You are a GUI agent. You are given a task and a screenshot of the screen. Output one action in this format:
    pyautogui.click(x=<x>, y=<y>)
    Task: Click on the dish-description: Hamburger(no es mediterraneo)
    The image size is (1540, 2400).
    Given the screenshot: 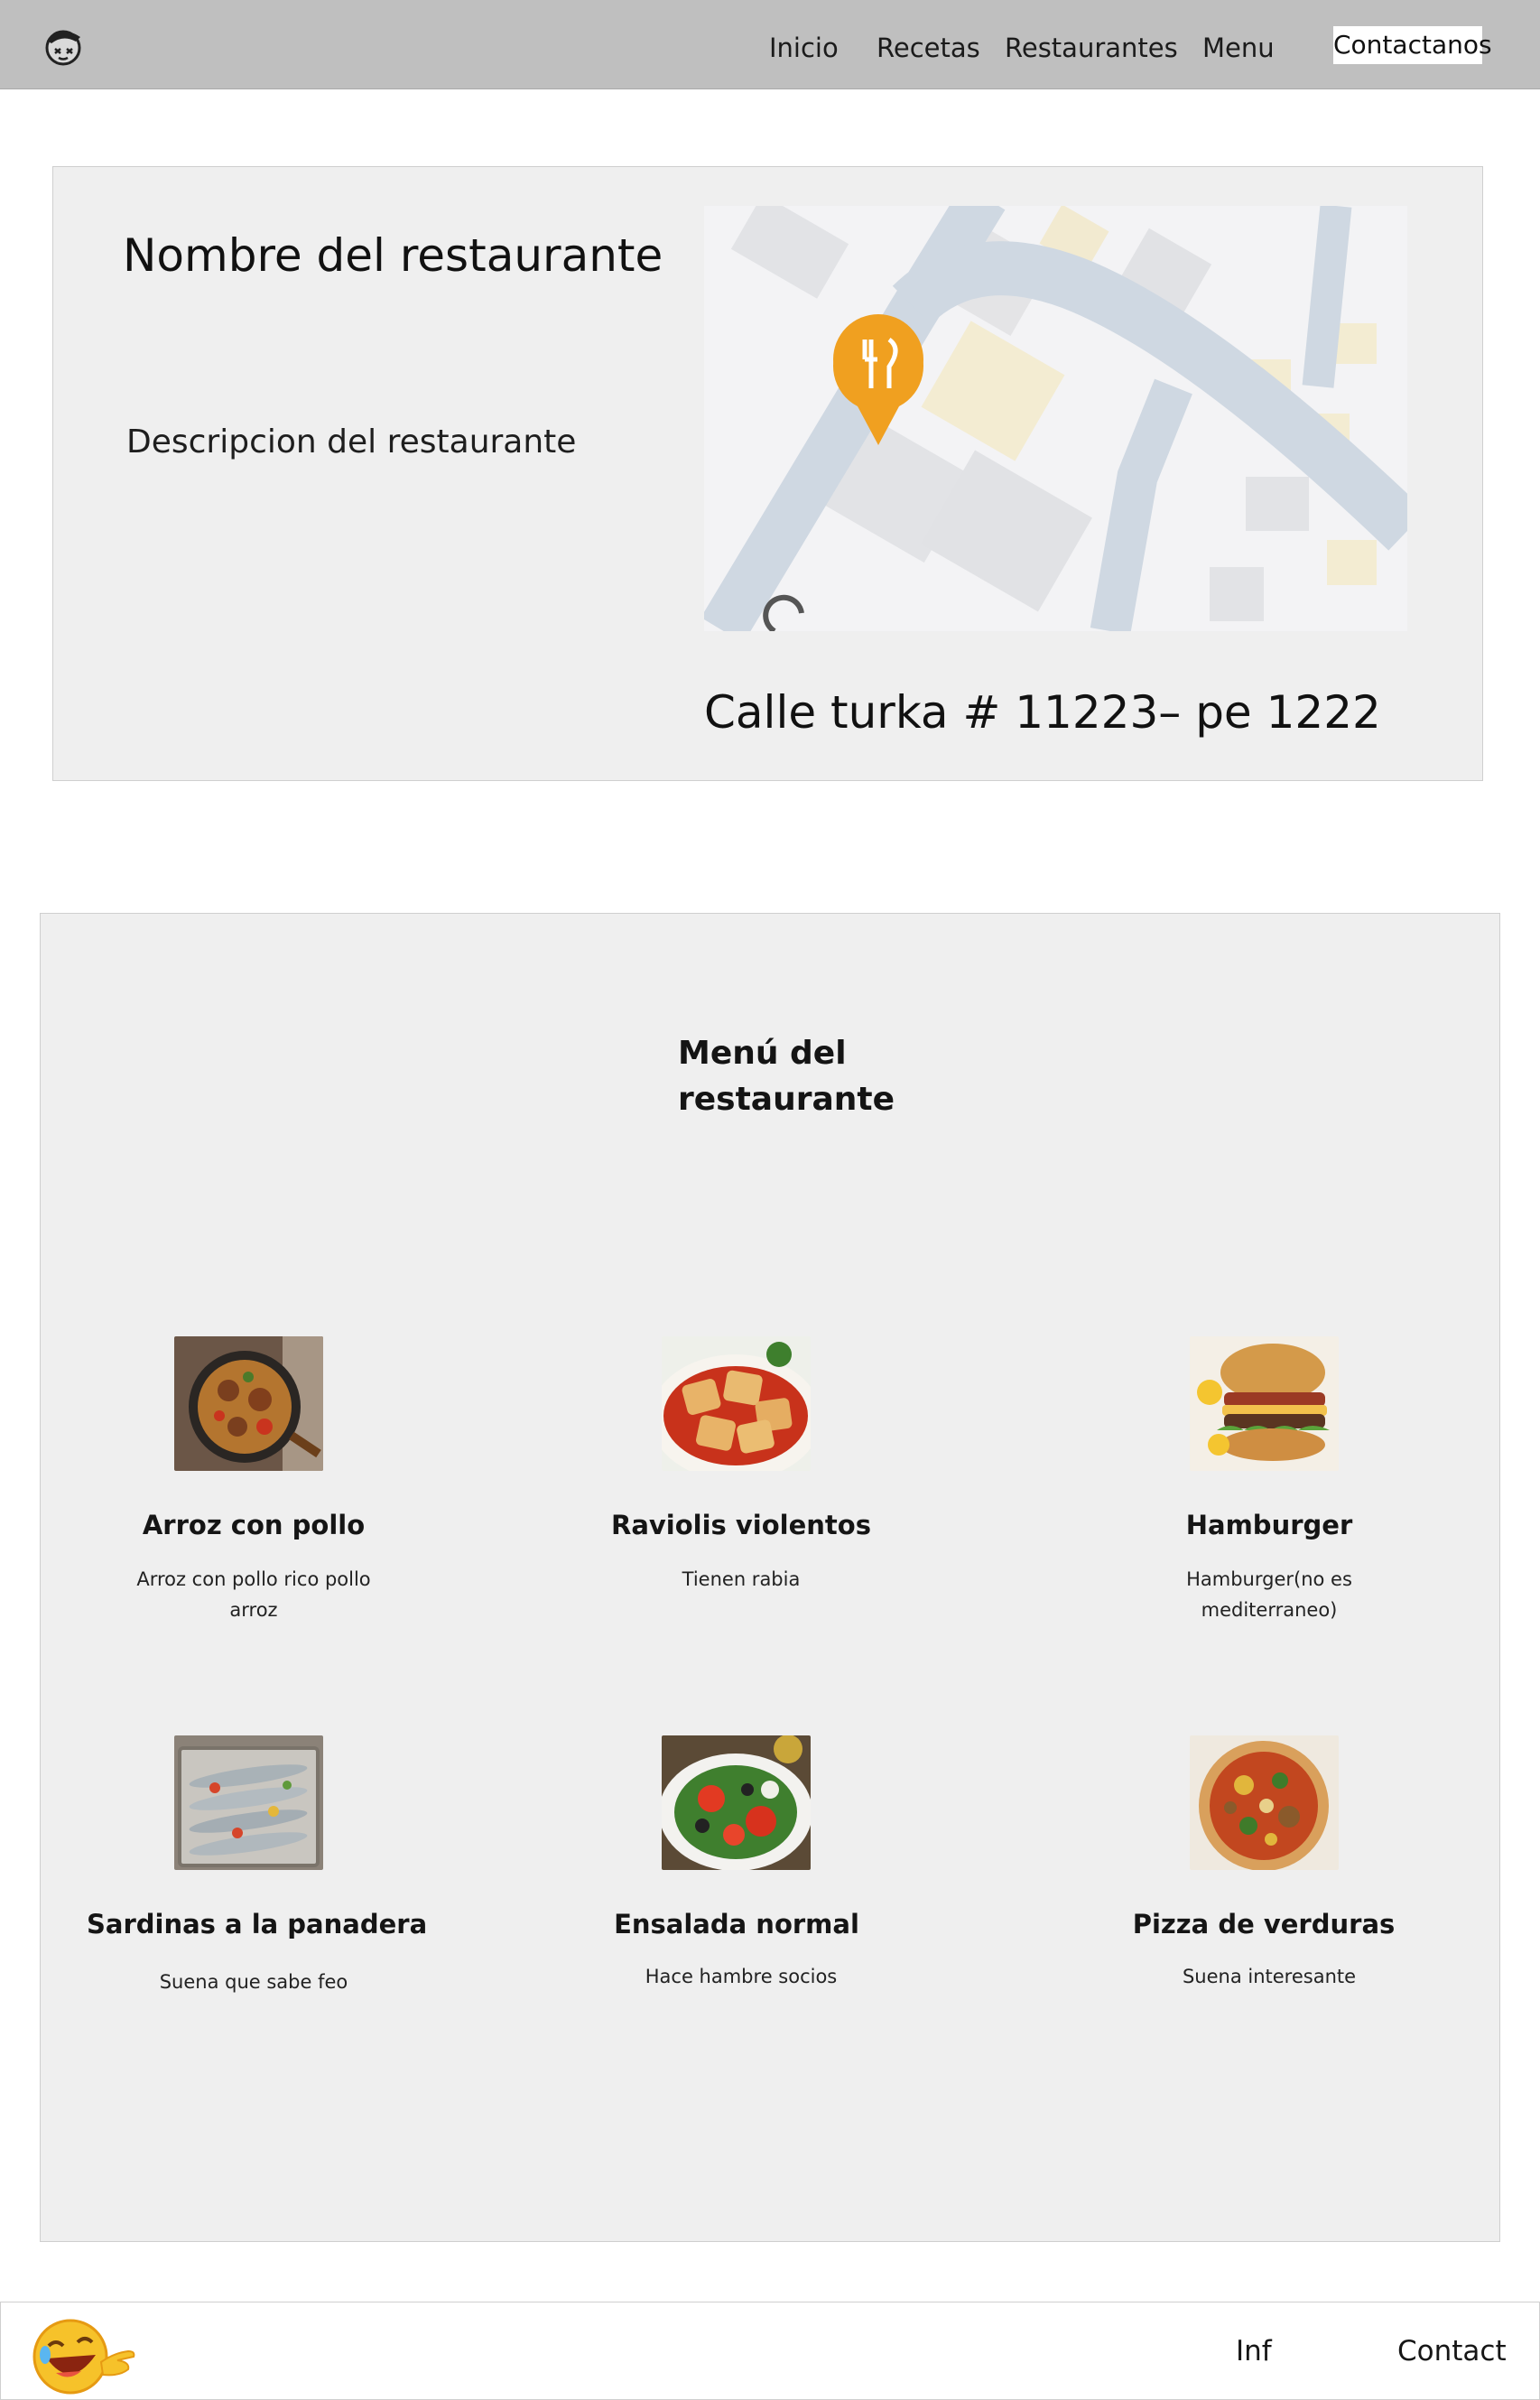 What is the action you would take?
    pyautogui.click(x=1269, y=1594)
    